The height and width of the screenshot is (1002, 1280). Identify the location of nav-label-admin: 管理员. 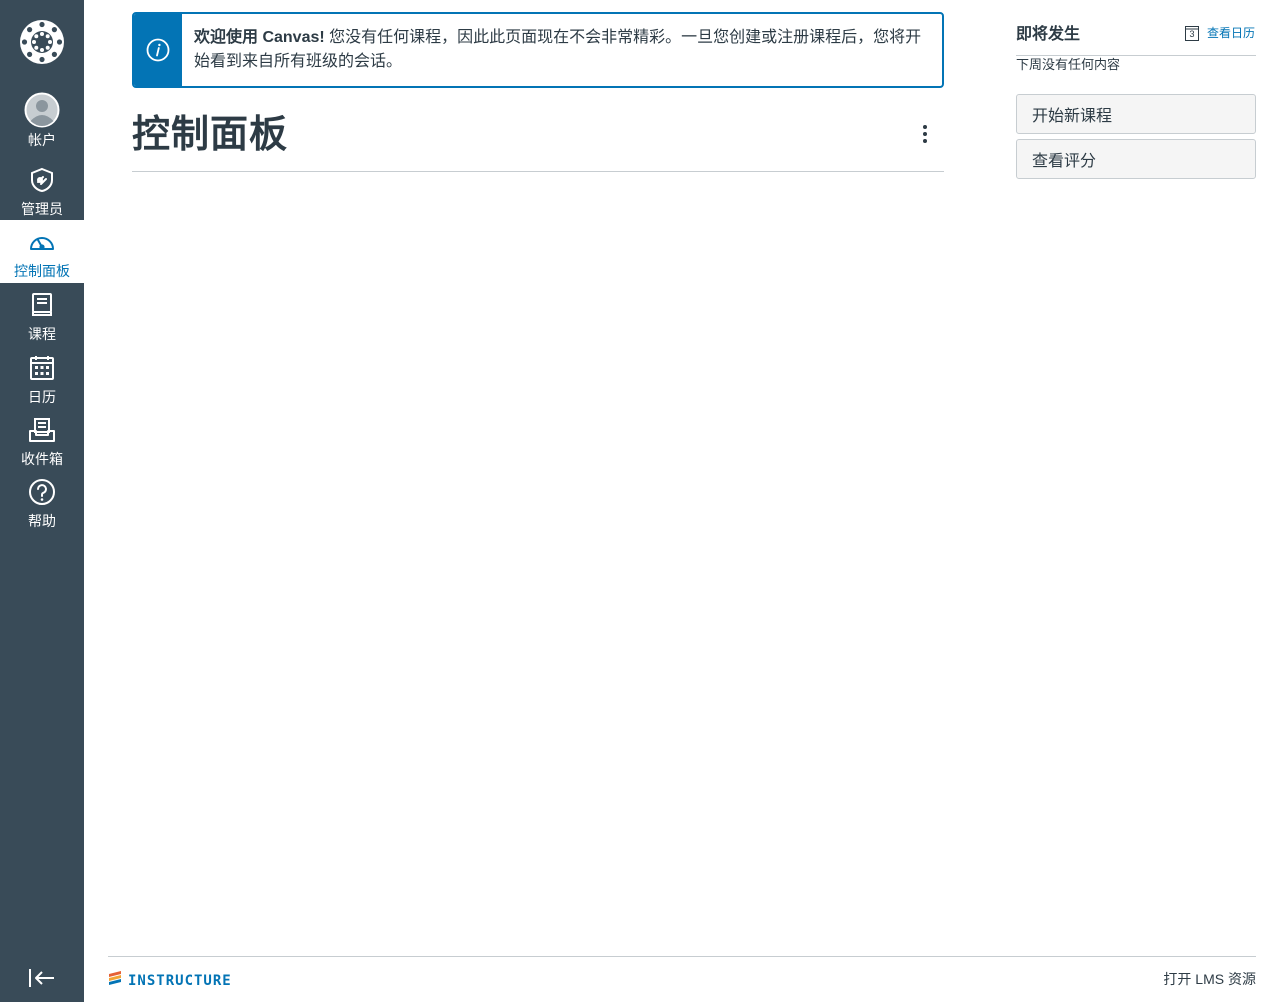
(42, 209).